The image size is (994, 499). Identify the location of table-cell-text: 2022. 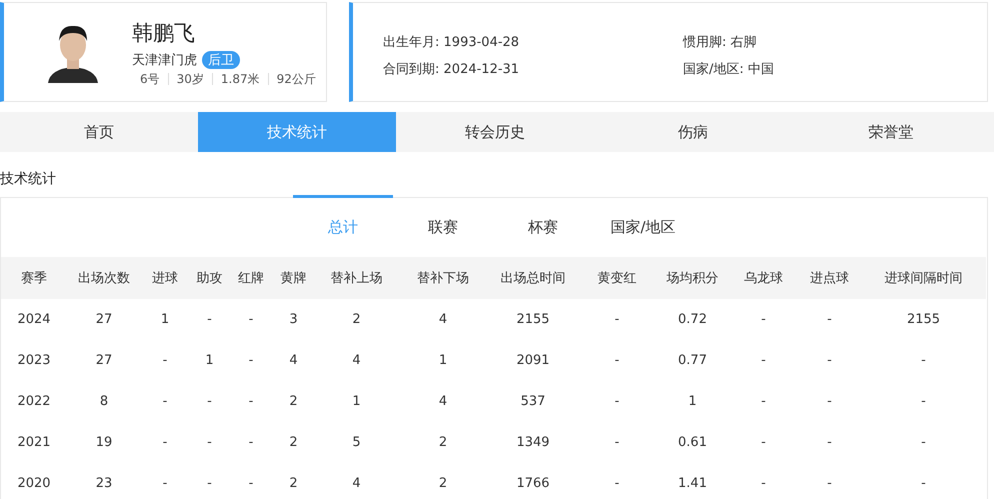
(34, 402).